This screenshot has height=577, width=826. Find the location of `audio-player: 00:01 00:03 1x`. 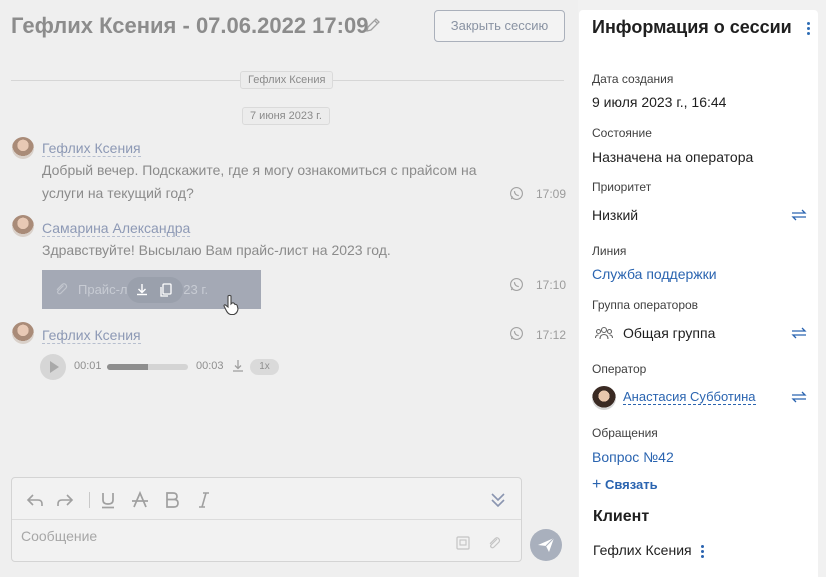

audio-player: 00:01 00:03 1x is located at coordinates (165, 367).